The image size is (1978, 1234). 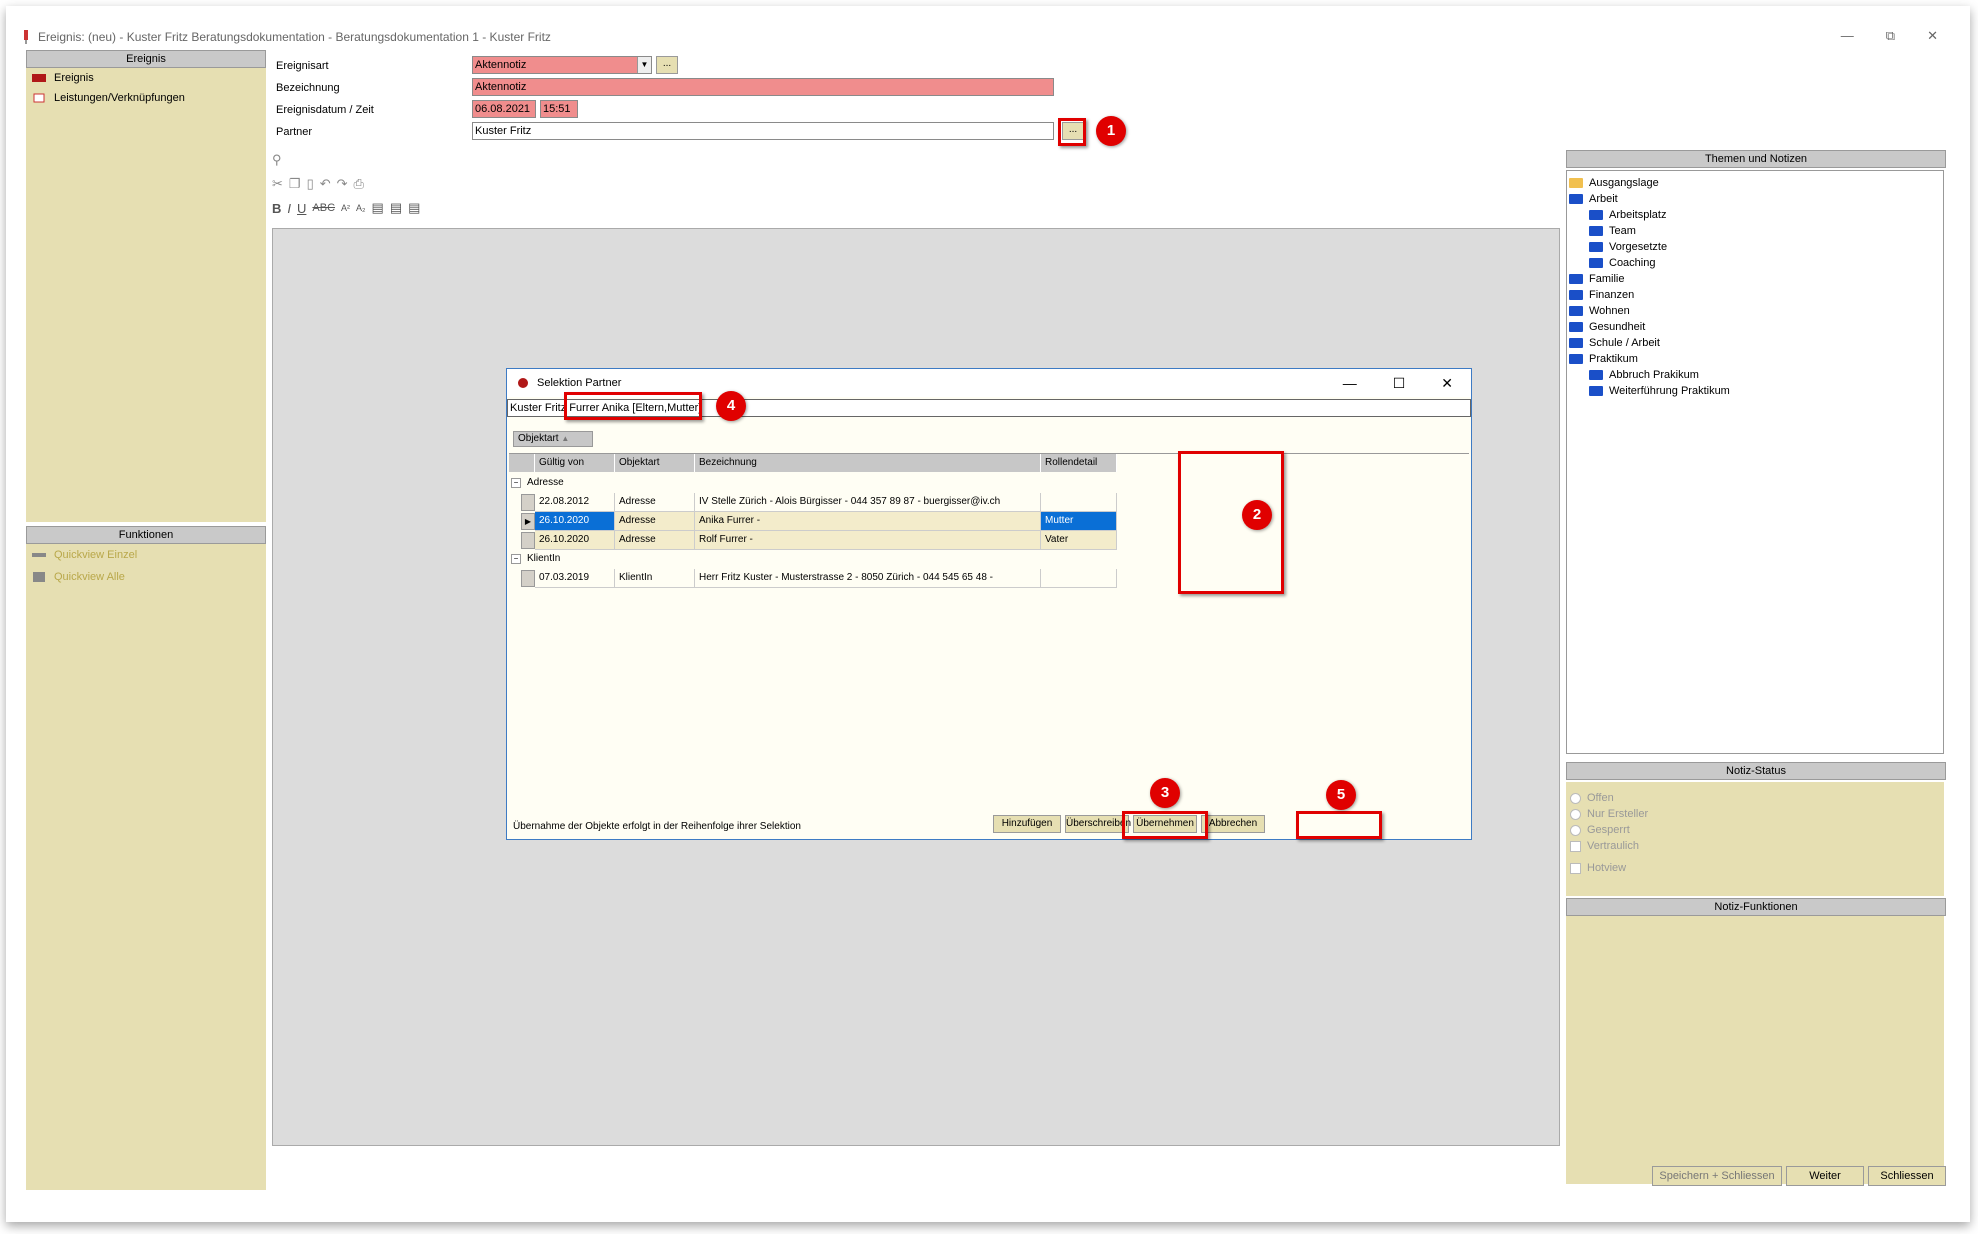 What do you see at coordinates (325, 184) in the screenshot?
I see `undo-icon: ↶` at bounding box center [325, 184].